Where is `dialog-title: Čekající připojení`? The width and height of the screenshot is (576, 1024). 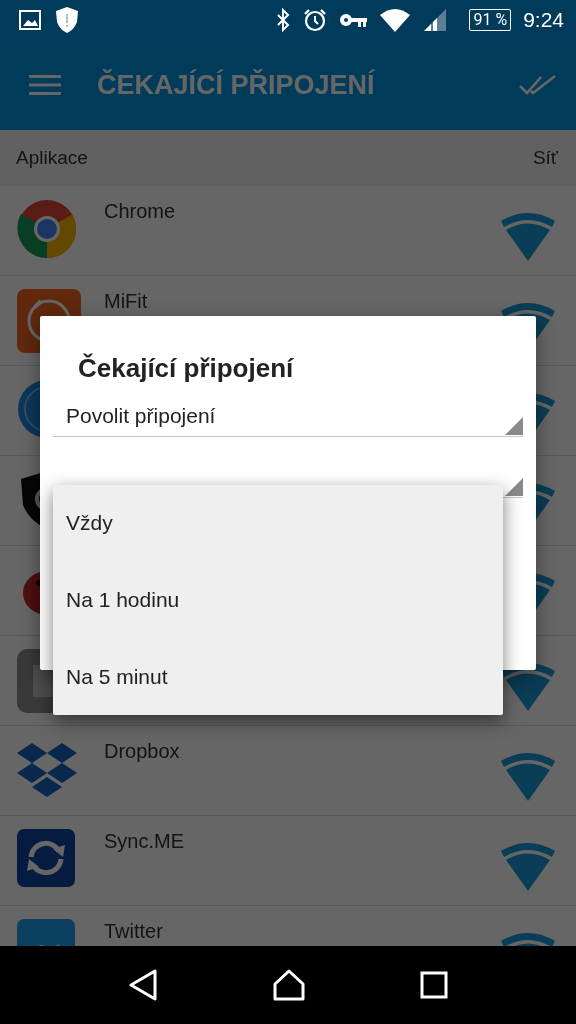
dialog-title: Čekající připojení is located at coordinates (186, 368).